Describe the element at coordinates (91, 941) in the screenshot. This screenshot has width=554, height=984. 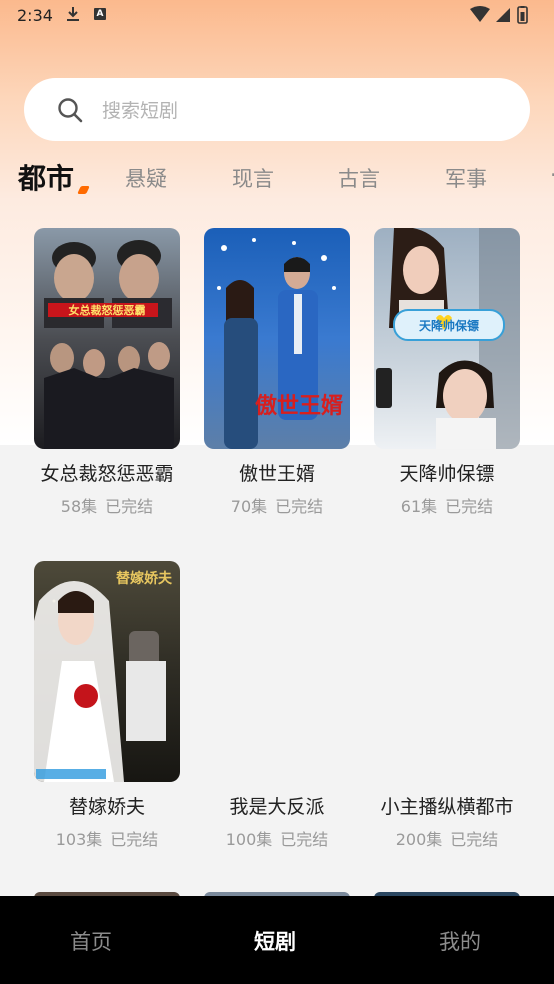
I see `nav-home: 首页` at that location.